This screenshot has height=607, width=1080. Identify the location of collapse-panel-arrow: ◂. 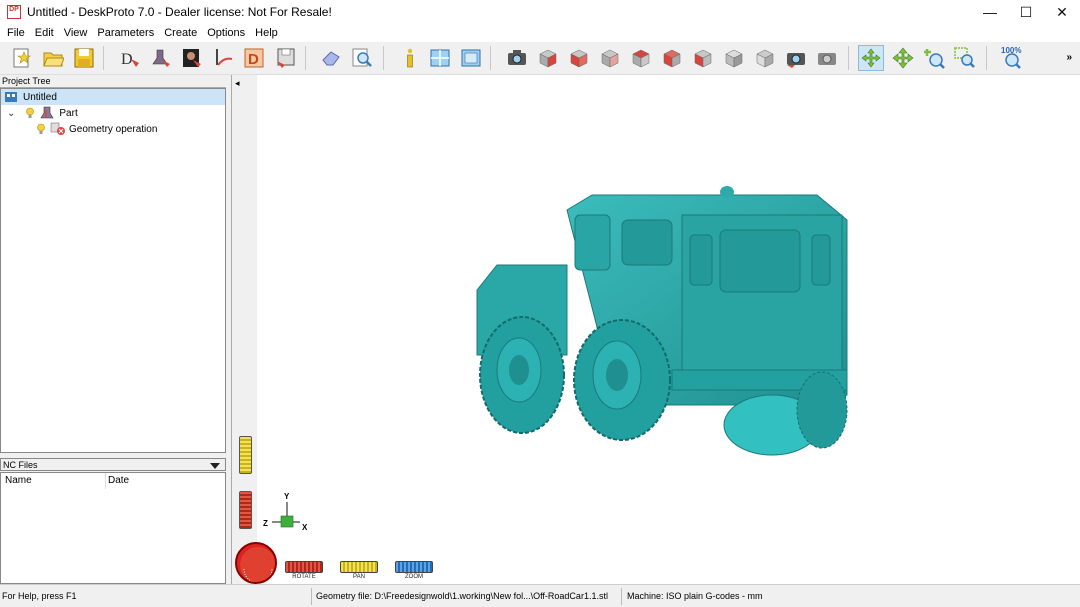
(237, 83).